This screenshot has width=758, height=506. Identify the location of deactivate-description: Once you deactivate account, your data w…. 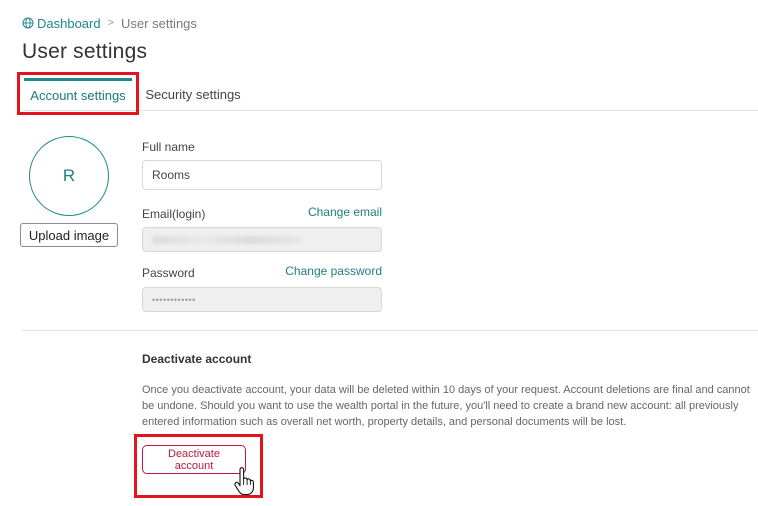
(446, 406).